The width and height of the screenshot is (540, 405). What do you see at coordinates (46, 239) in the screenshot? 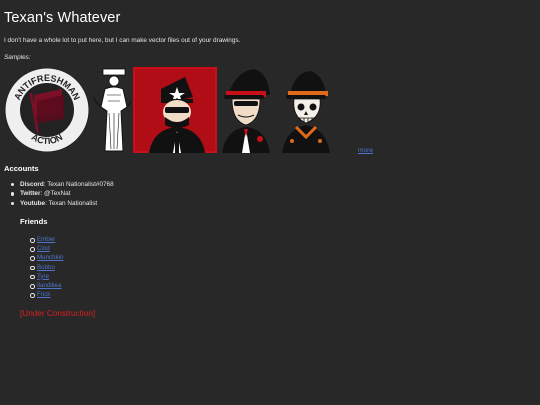
I see `friend-link-ember: Ember` at bounding box center [46, 239].